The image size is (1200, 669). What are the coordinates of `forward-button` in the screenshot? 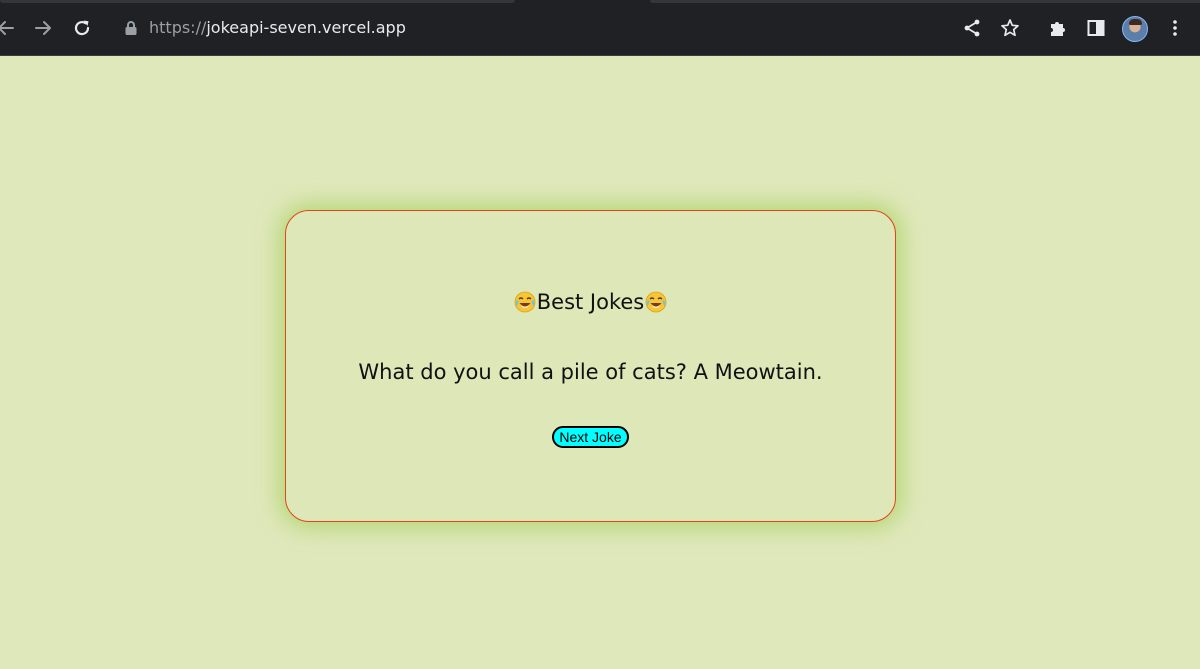 It's located at (43, 28).